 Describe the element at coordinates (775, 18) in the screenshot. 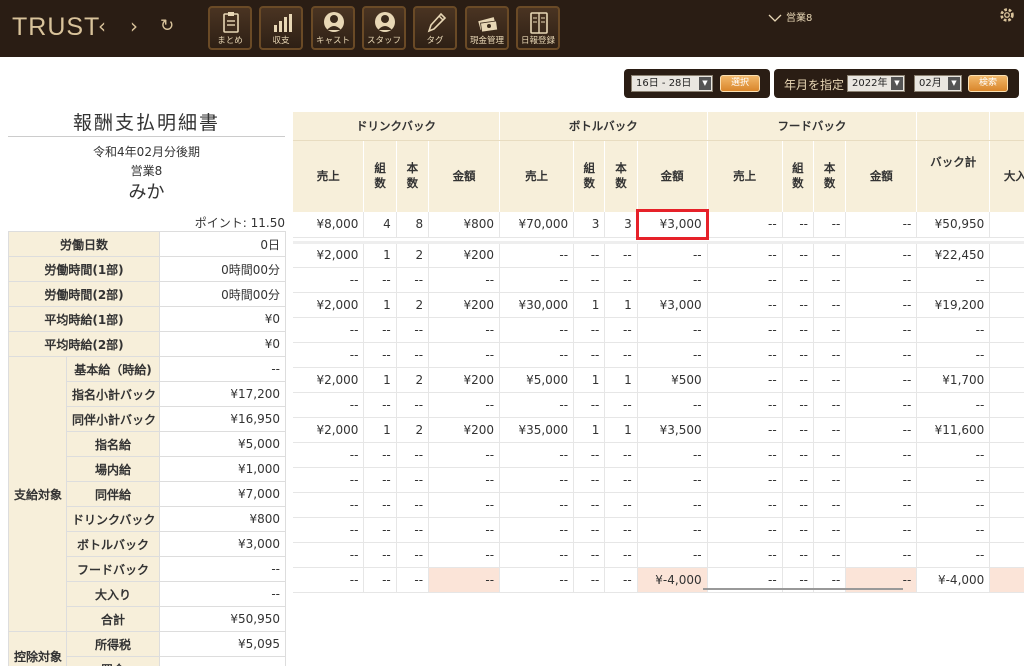

I see `chevron-down-icon` at that location.